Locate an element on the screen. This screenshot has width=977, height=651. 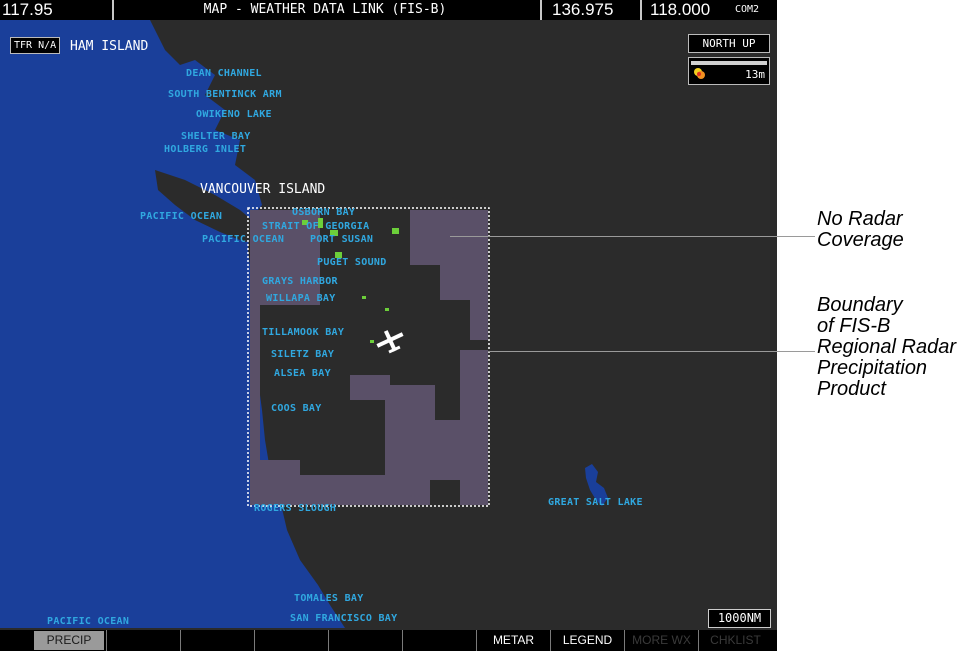
map-label-shelter-bay: SHELTER BAY is located at coordinates (216, 136).